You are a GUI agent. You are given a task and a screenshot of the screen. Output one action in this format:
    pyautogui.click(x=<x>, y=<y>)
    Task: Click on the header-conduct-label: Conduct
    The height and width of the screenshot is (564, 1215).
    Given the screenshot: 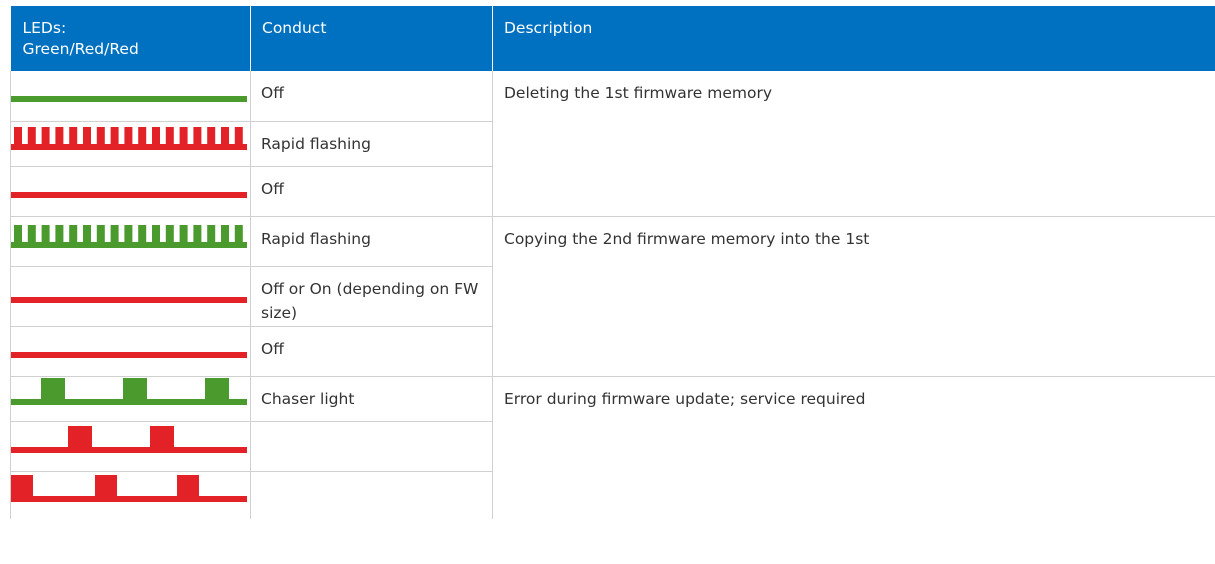 What is the action you would take?
    pyautogui.click(x=294, y=28)
    